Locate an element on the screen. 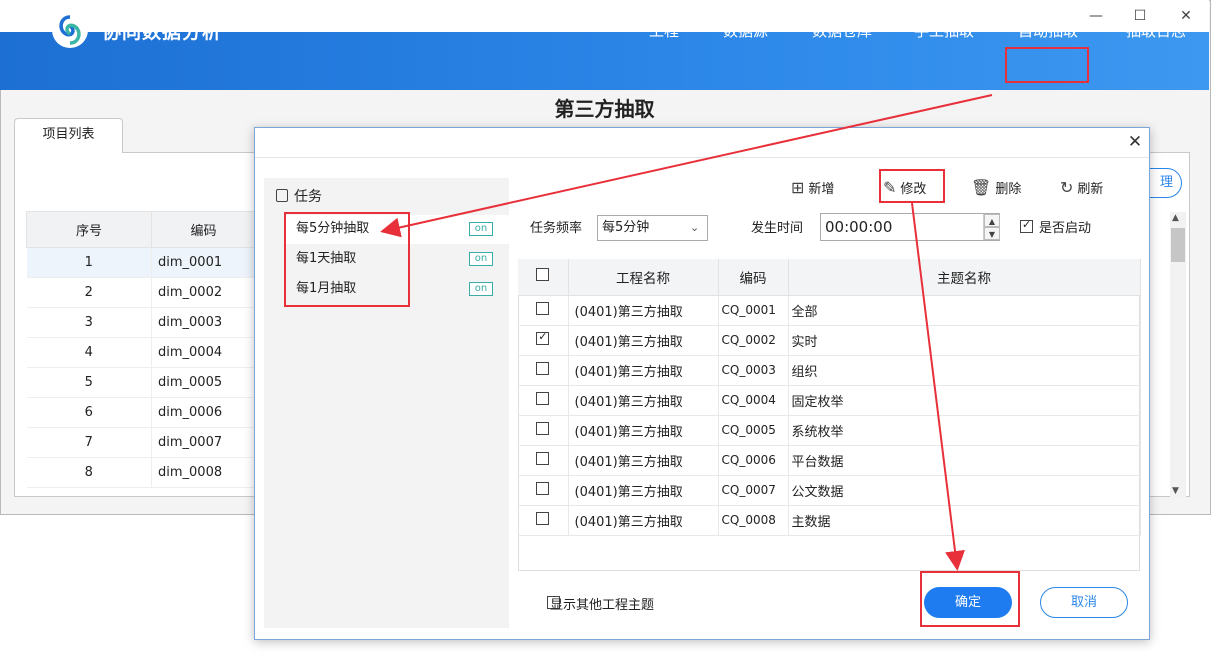 This screenshot has width=1219, height=657. task-tree-root: 任务 is located at coordinates (299, 196).